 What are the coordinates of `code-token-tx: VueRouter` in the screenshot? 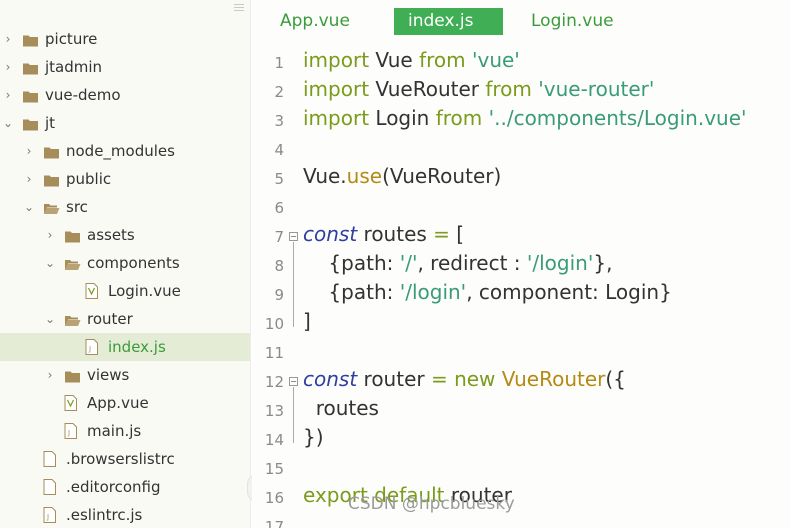 It's located at (427, 89).